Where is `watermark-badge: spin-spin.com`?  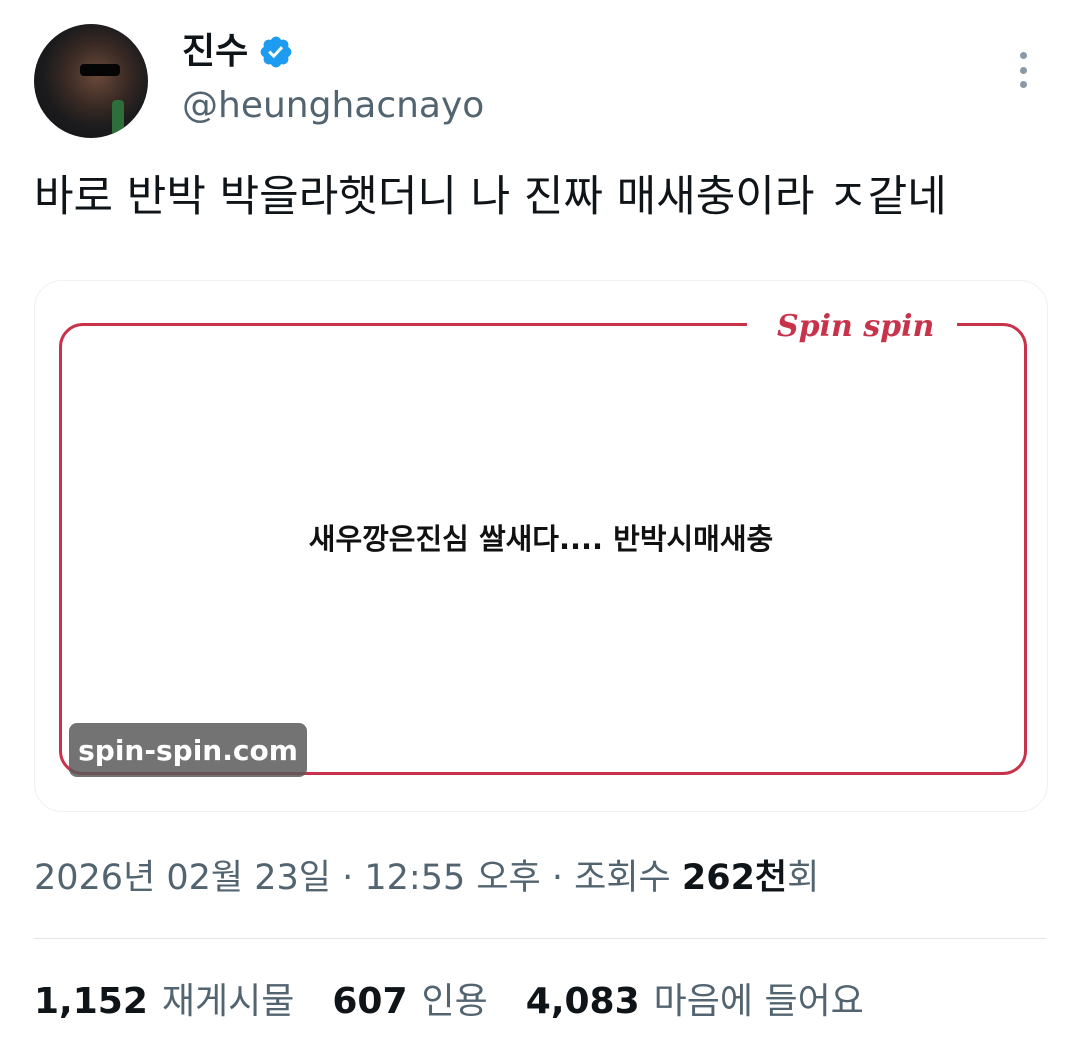
watermark-badge: spin-spin.com is located at coordinates (188, 750).